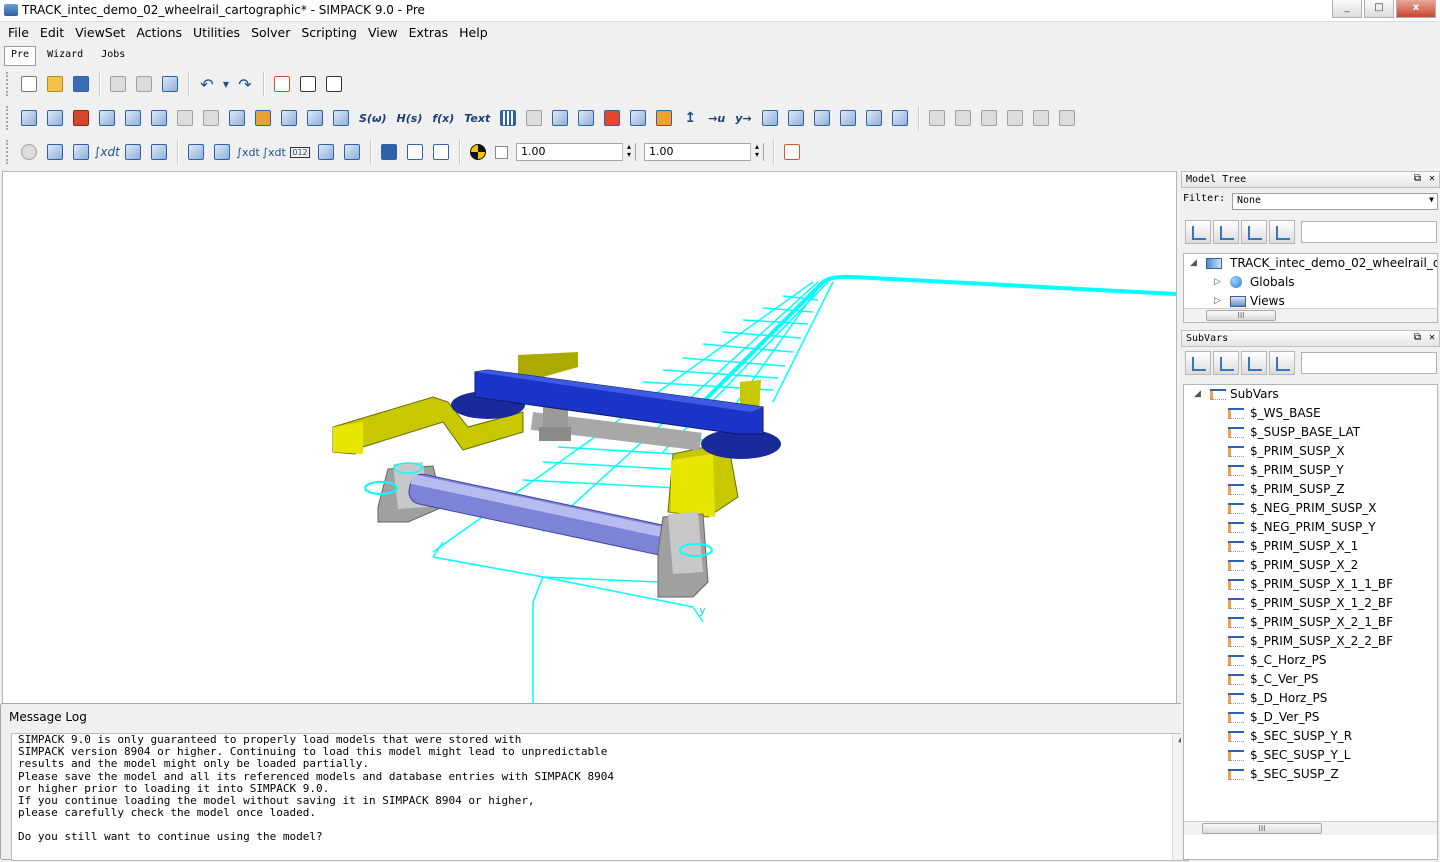 This screenshot has width=1440, height=862. I want to click on text-button: Text, so click(477, 118).